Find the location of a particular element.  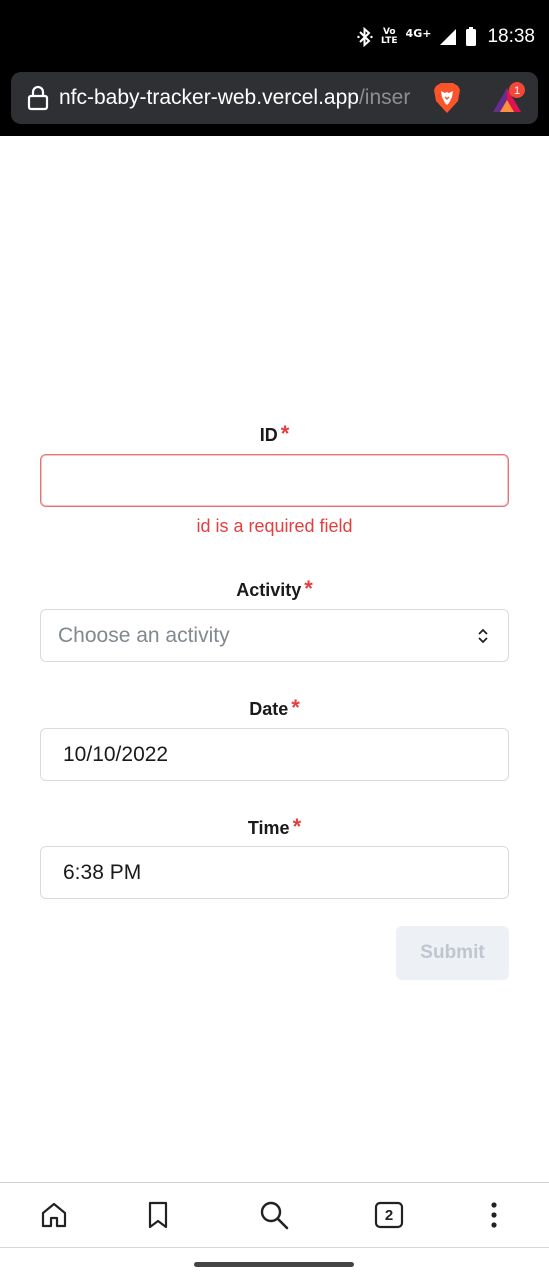

url-host: nfc-baby-tracker-web.vercel.app is located at coordinates (209, 97).